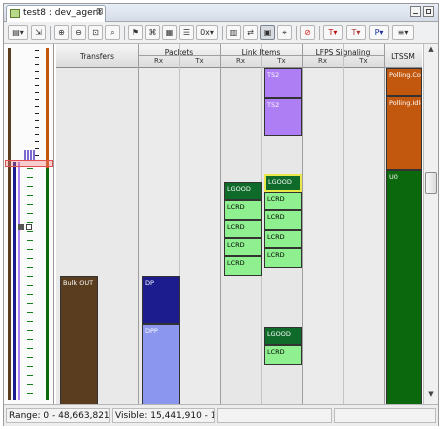 The height and width of the screenshot is (429, 442). I want to click on range-status: Range: 0 - 48,663,821, so click(58, 415).